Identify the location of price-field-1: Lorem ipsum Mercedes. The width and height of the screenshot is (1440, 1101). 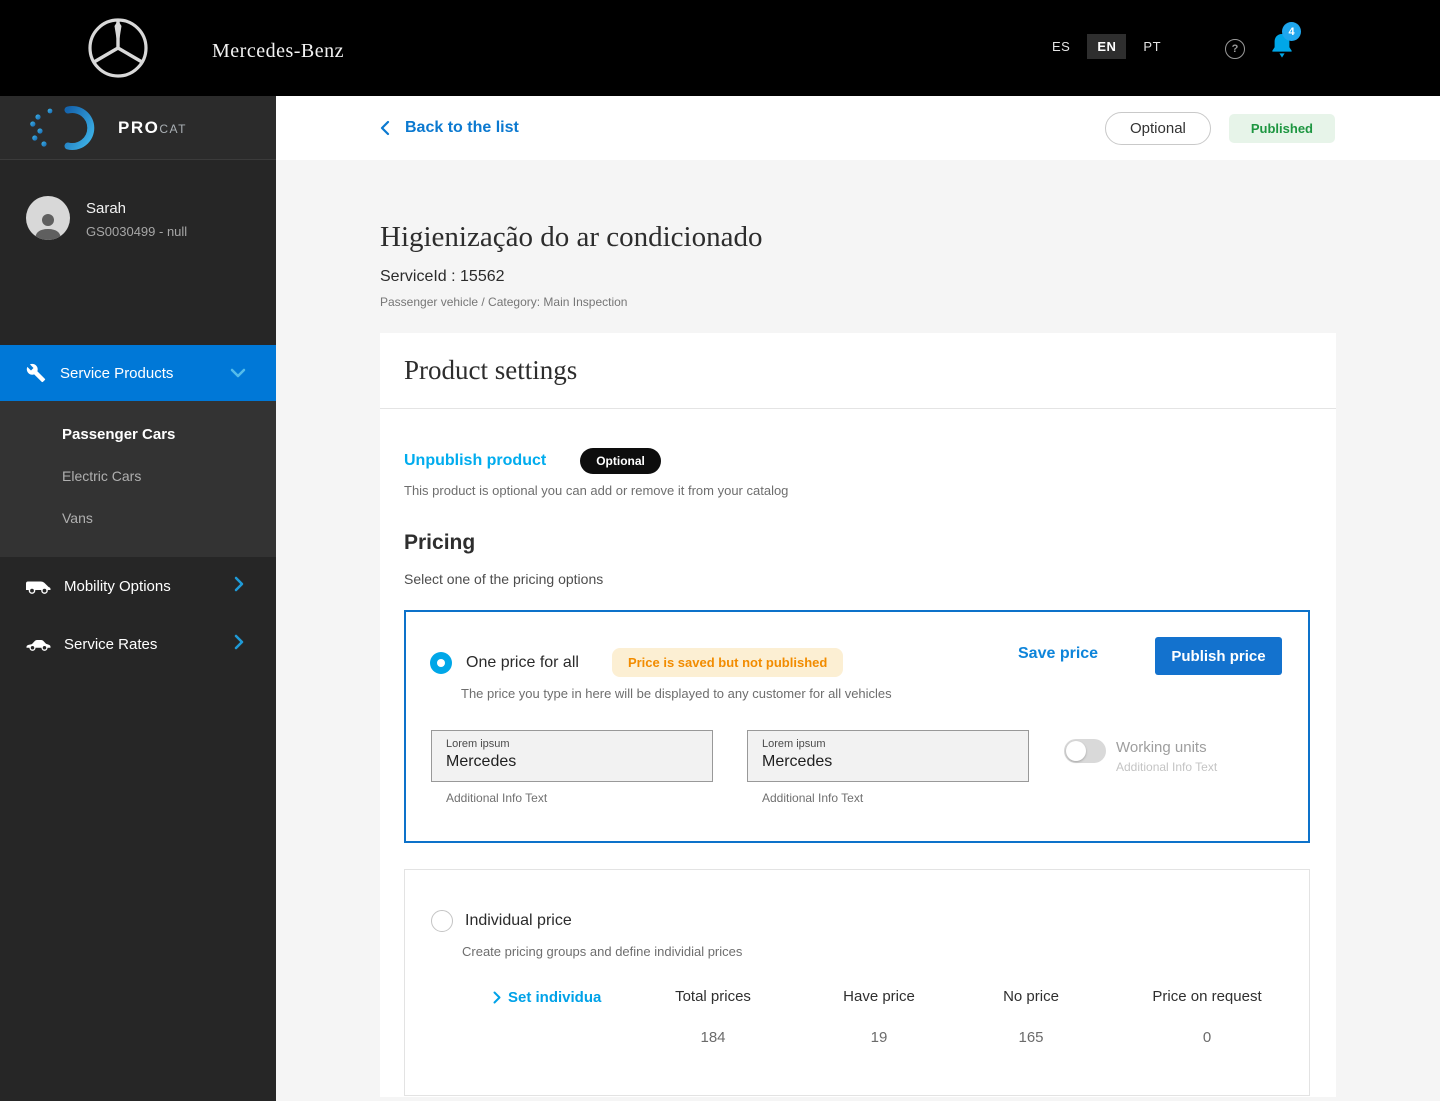
(572, 756).